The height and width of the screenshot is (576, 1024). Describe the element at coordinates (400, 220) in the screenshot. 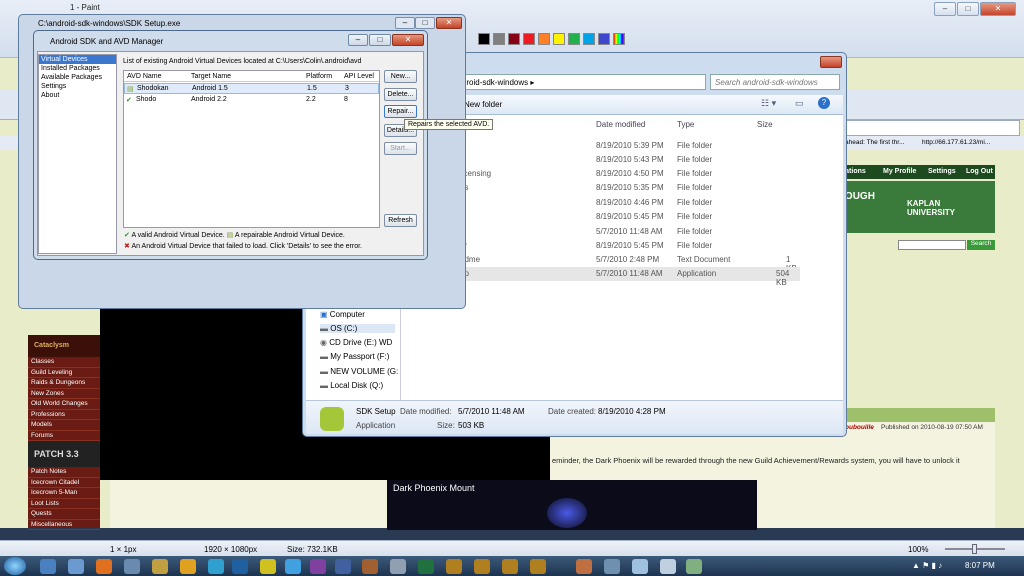

I see `refresh-button: Refresh` at that location.